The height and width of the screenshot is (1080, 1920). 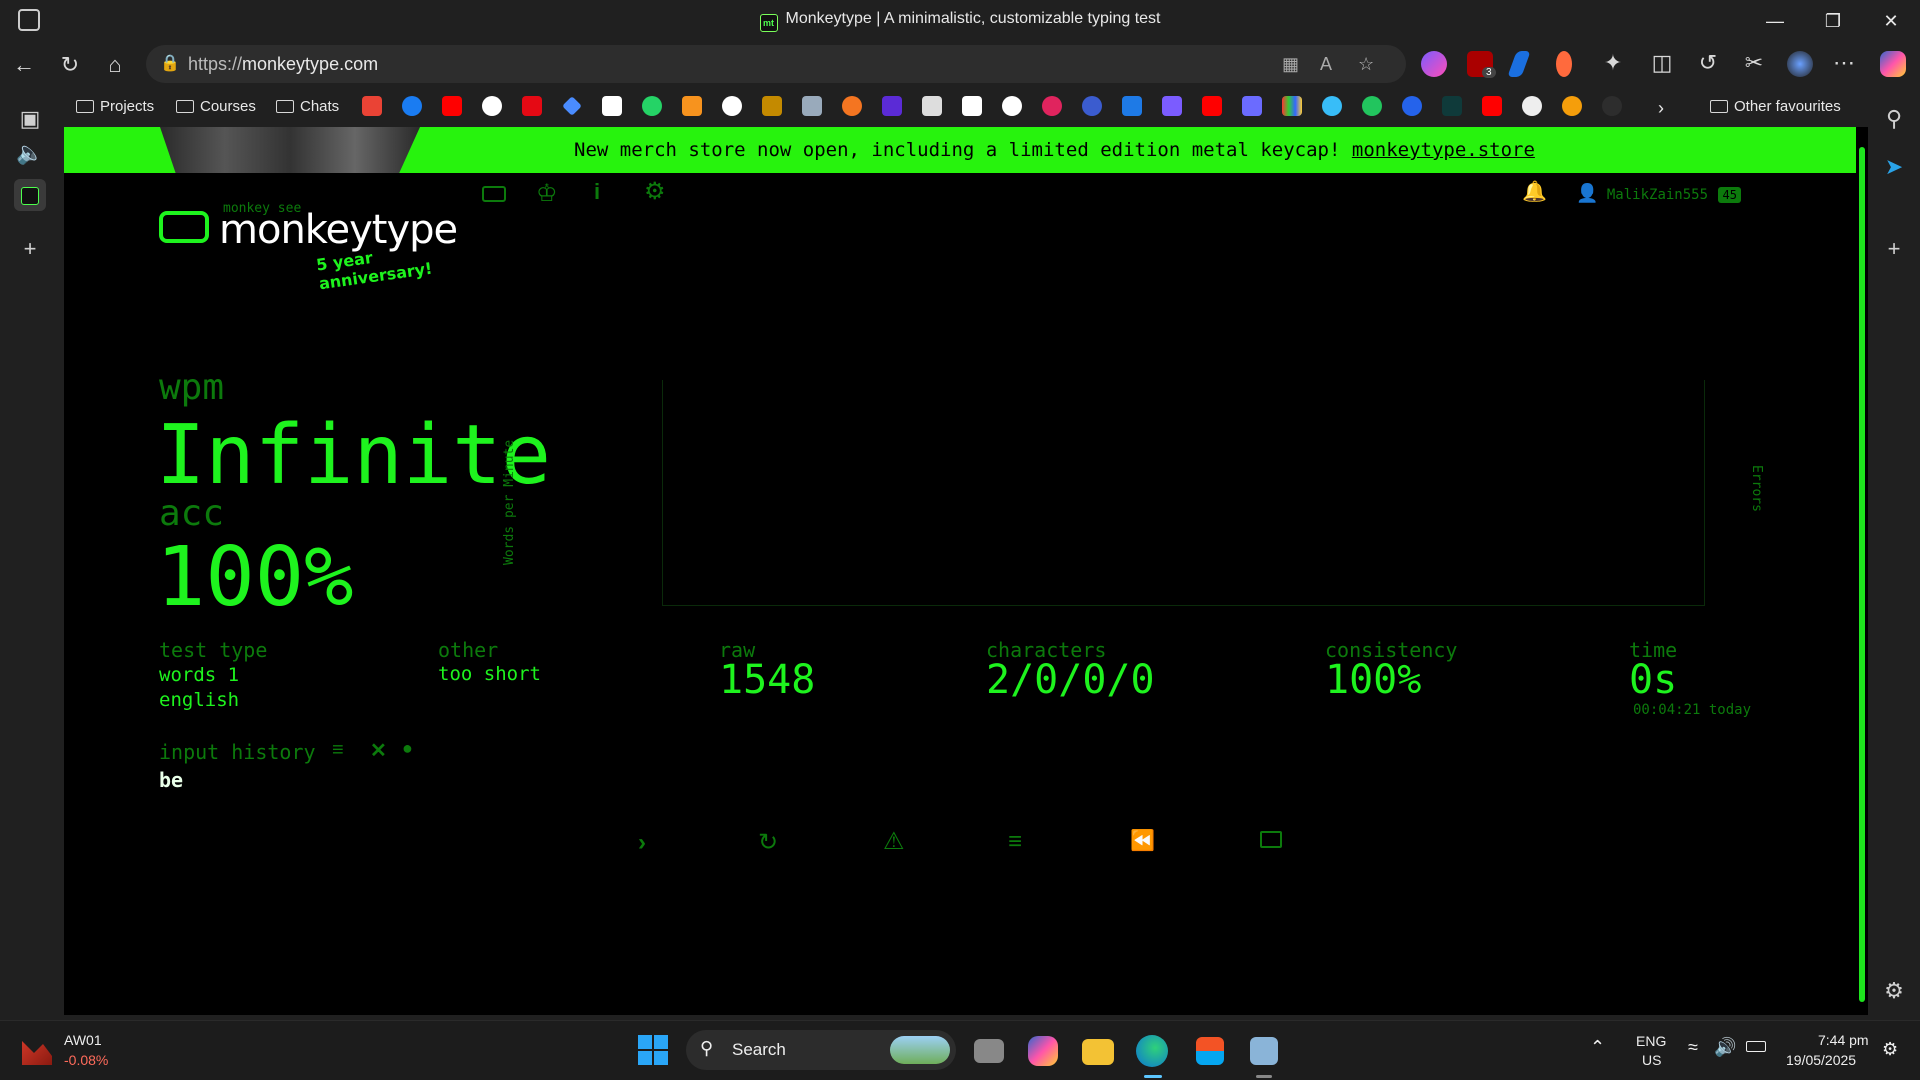 What do you see at coordinates (1756, 1046) in the screenshot?
I see `battery-icon` at bounding box center [1756, 1046].